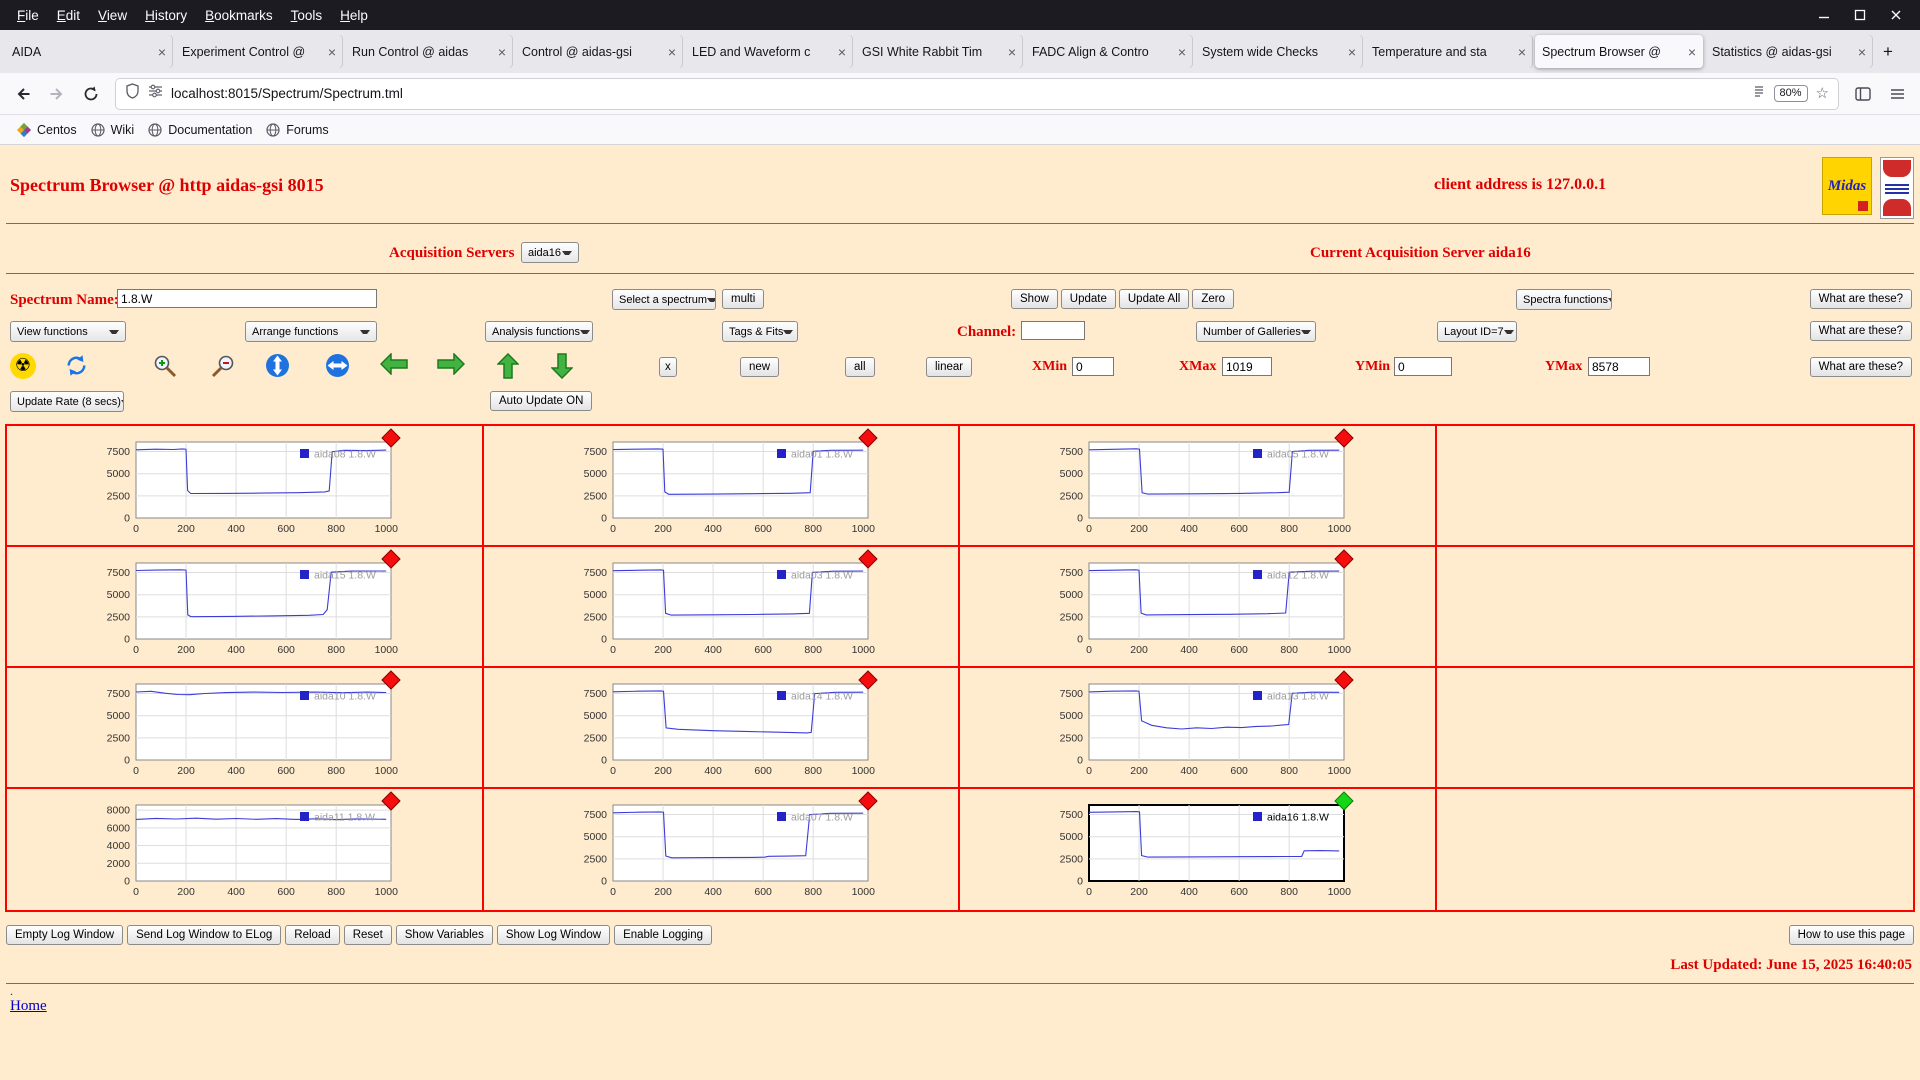 The width and height of the screenshot is (1920, 1080). What do you see at coordinates (1279, 51) in the screenshot?
I see `tab-8: System wide Checks ×` at bounding box center [1279, 51].